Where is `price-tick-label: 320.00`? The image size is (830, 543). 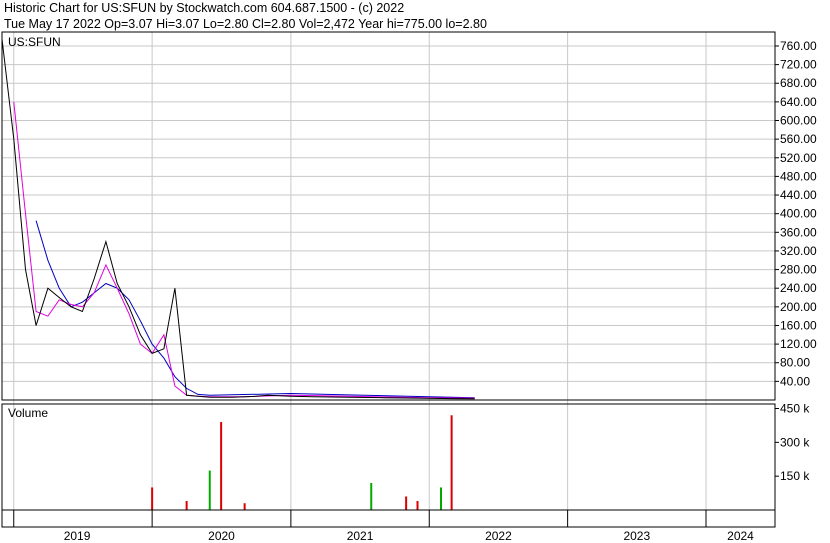
price-tick-label: 320.00 is located at coordinates (798, 251).